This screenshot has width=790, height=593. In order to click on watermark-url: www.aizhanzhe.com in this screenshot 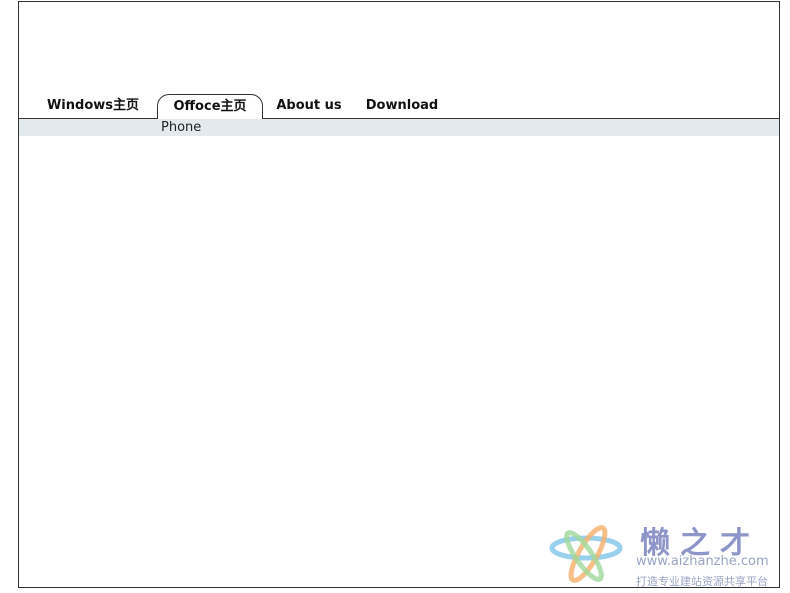, I will do `click(702, 561)`.